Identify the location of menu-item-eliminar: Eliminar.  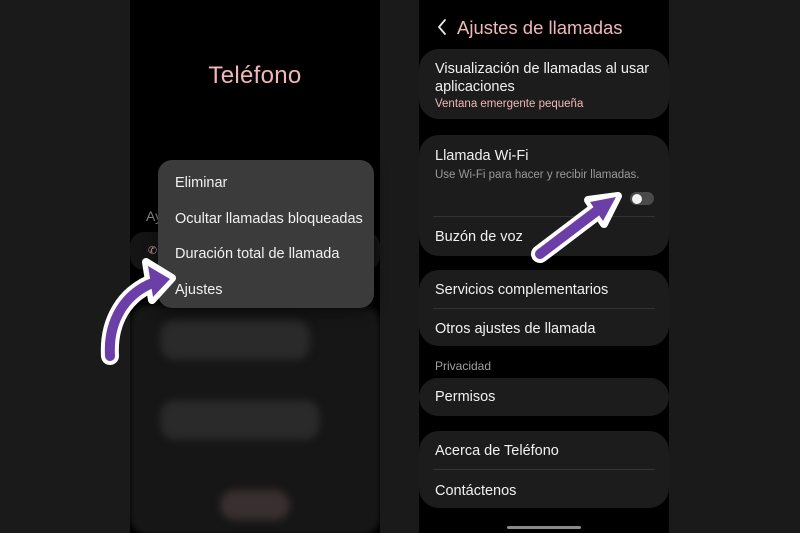
(266, 184).